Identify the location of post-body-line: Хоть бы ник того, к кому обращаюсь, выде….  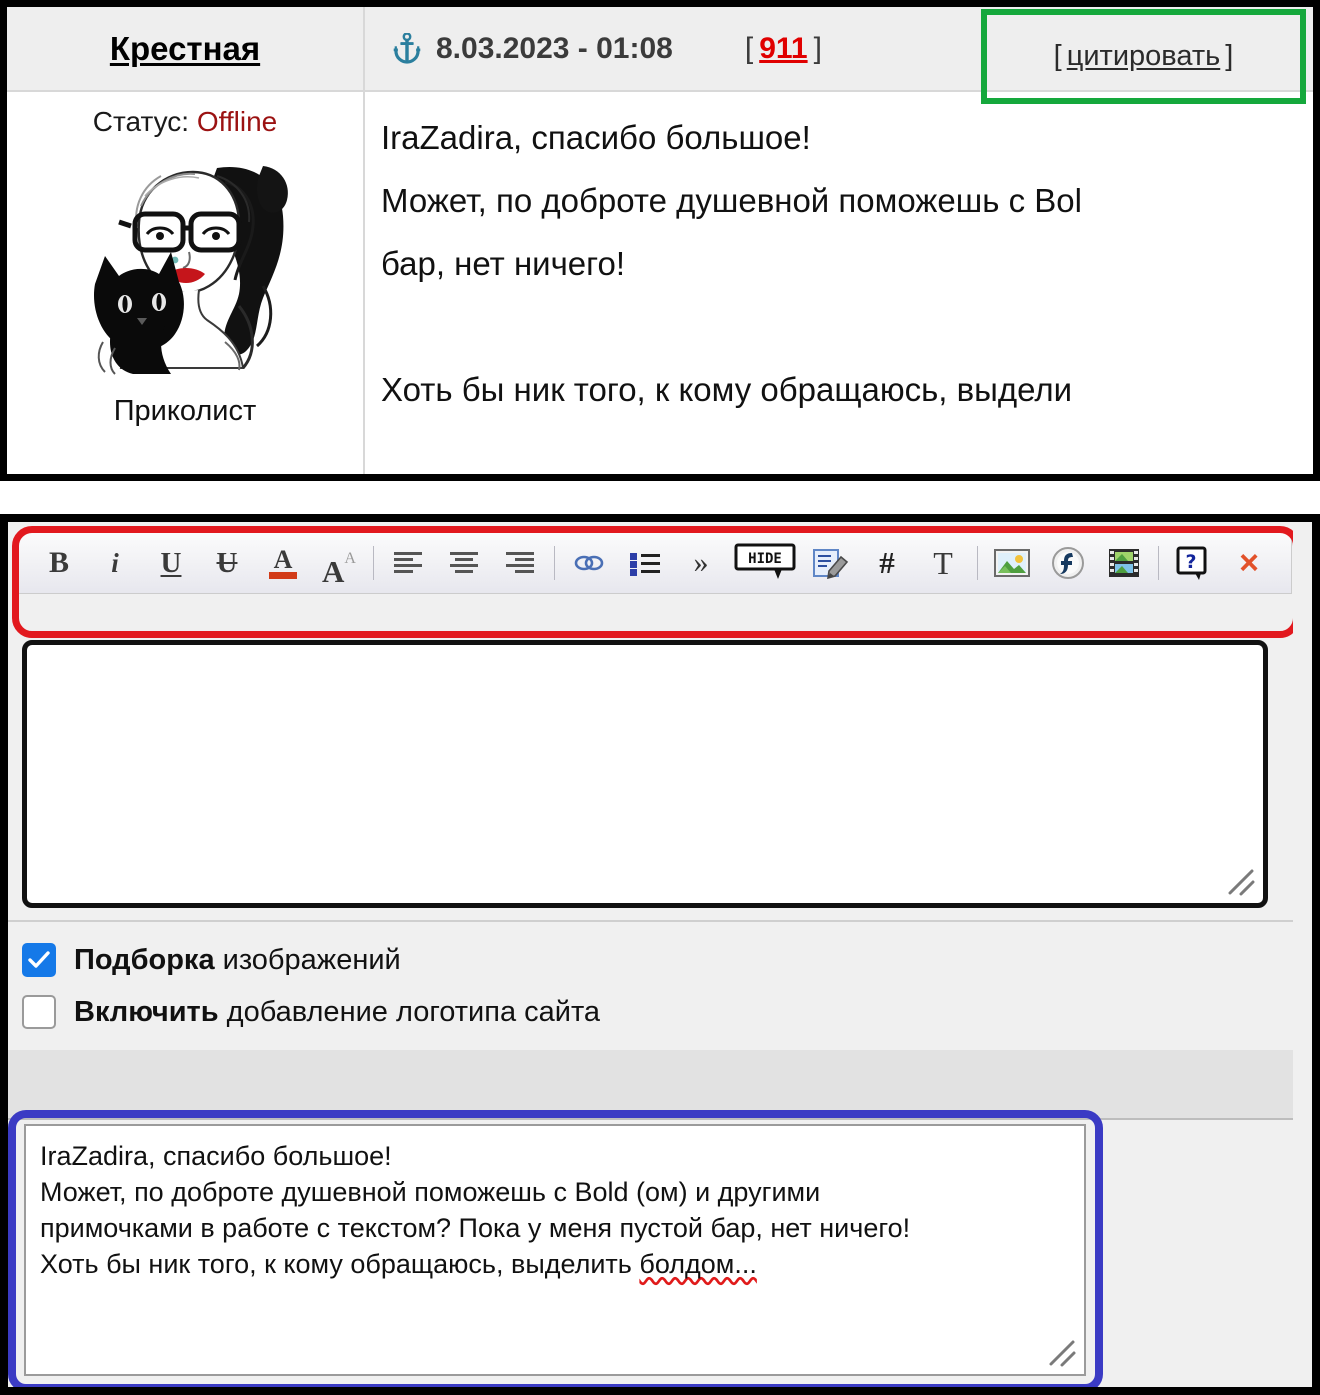
(727, 389).